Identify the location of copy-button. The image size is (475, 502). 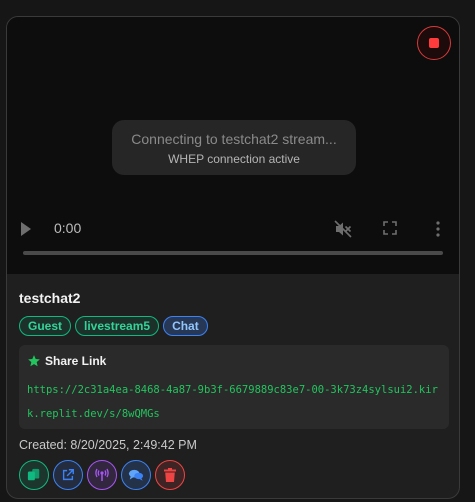
(34, 475).